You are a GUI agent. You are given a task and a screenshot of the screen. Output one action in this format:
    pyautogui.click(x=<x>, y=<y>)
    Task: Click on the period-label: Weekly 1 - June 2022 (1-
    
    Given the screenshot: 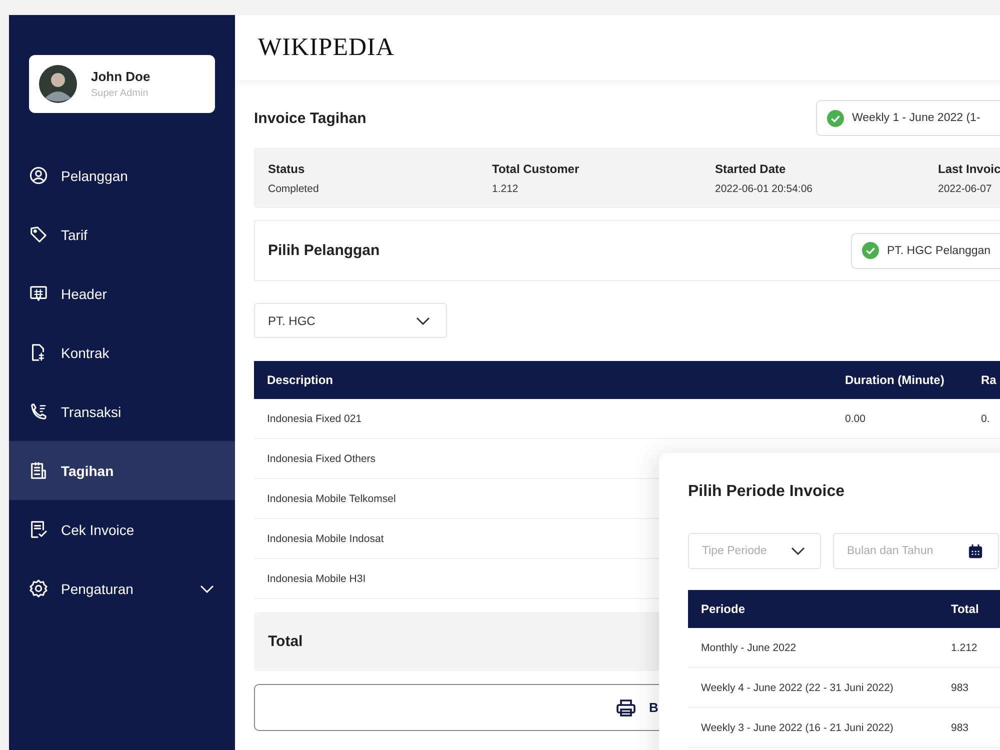 What is the action you would take?
    pyautogui.click(x=916, y=118)
    